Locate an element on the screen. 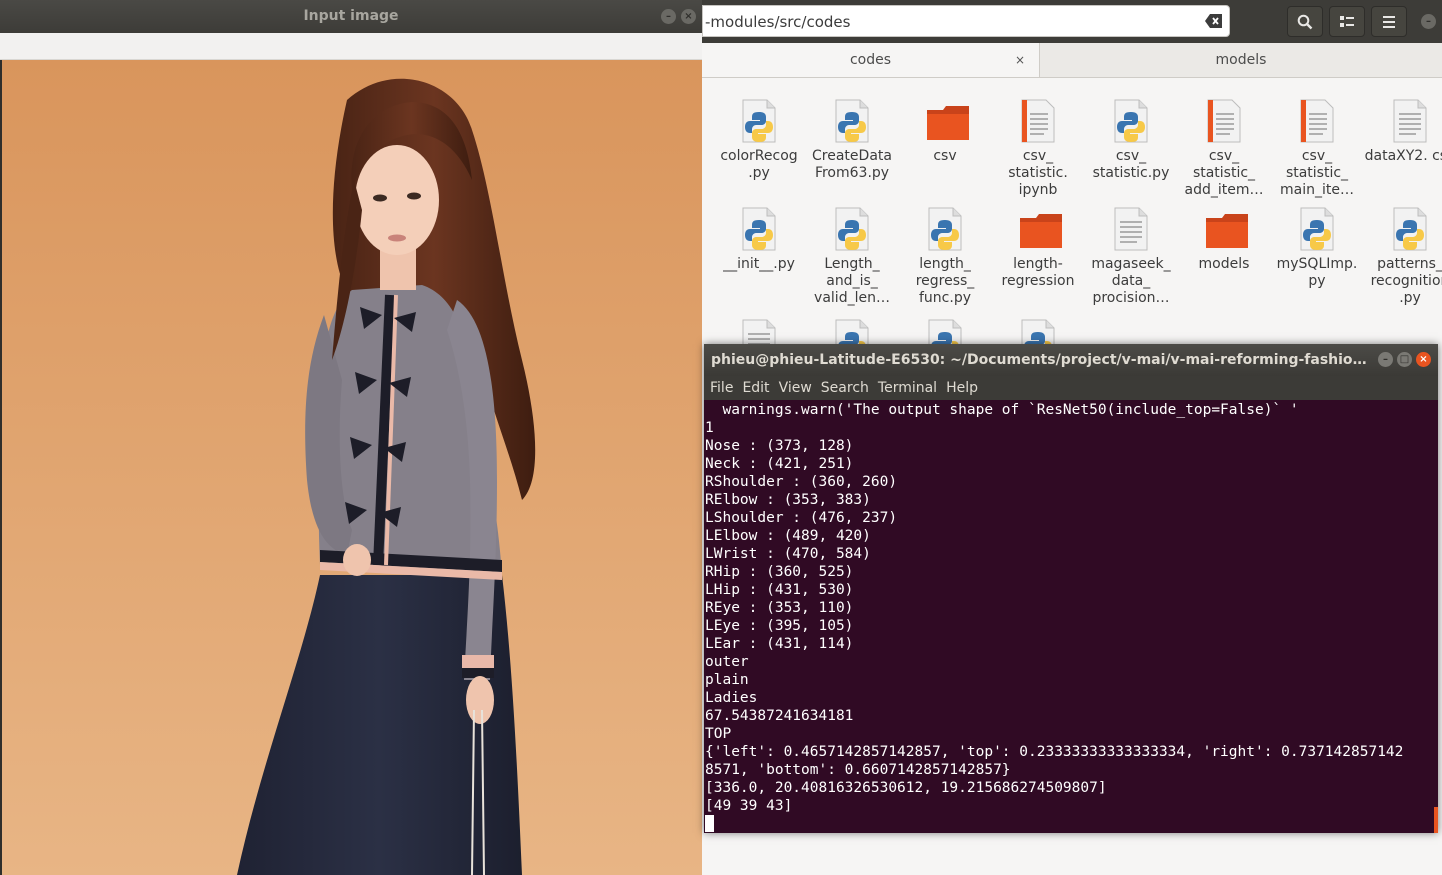 The image size is (1442, 875). file-item-label: colorRecog .py is located at coordinates (759, 164).